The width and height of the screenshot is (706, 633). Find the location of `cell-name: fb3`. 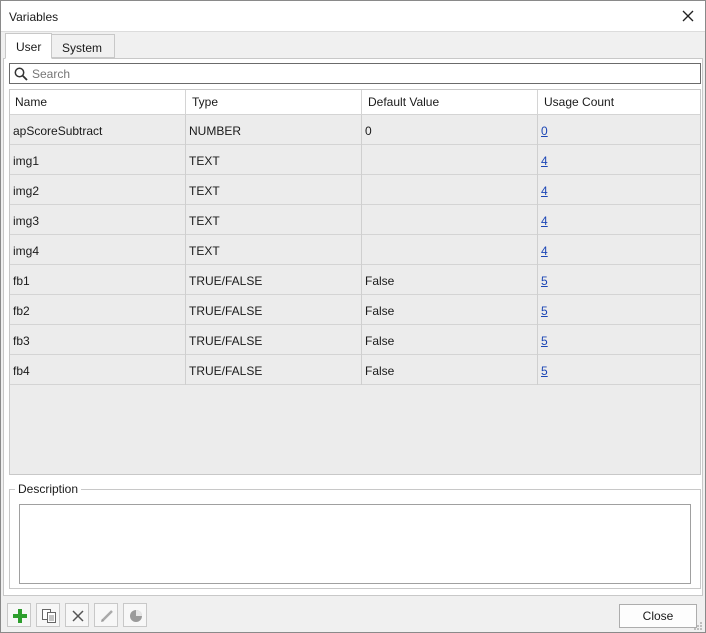

cell-name: fb3 is located at coordinates (98, 340).